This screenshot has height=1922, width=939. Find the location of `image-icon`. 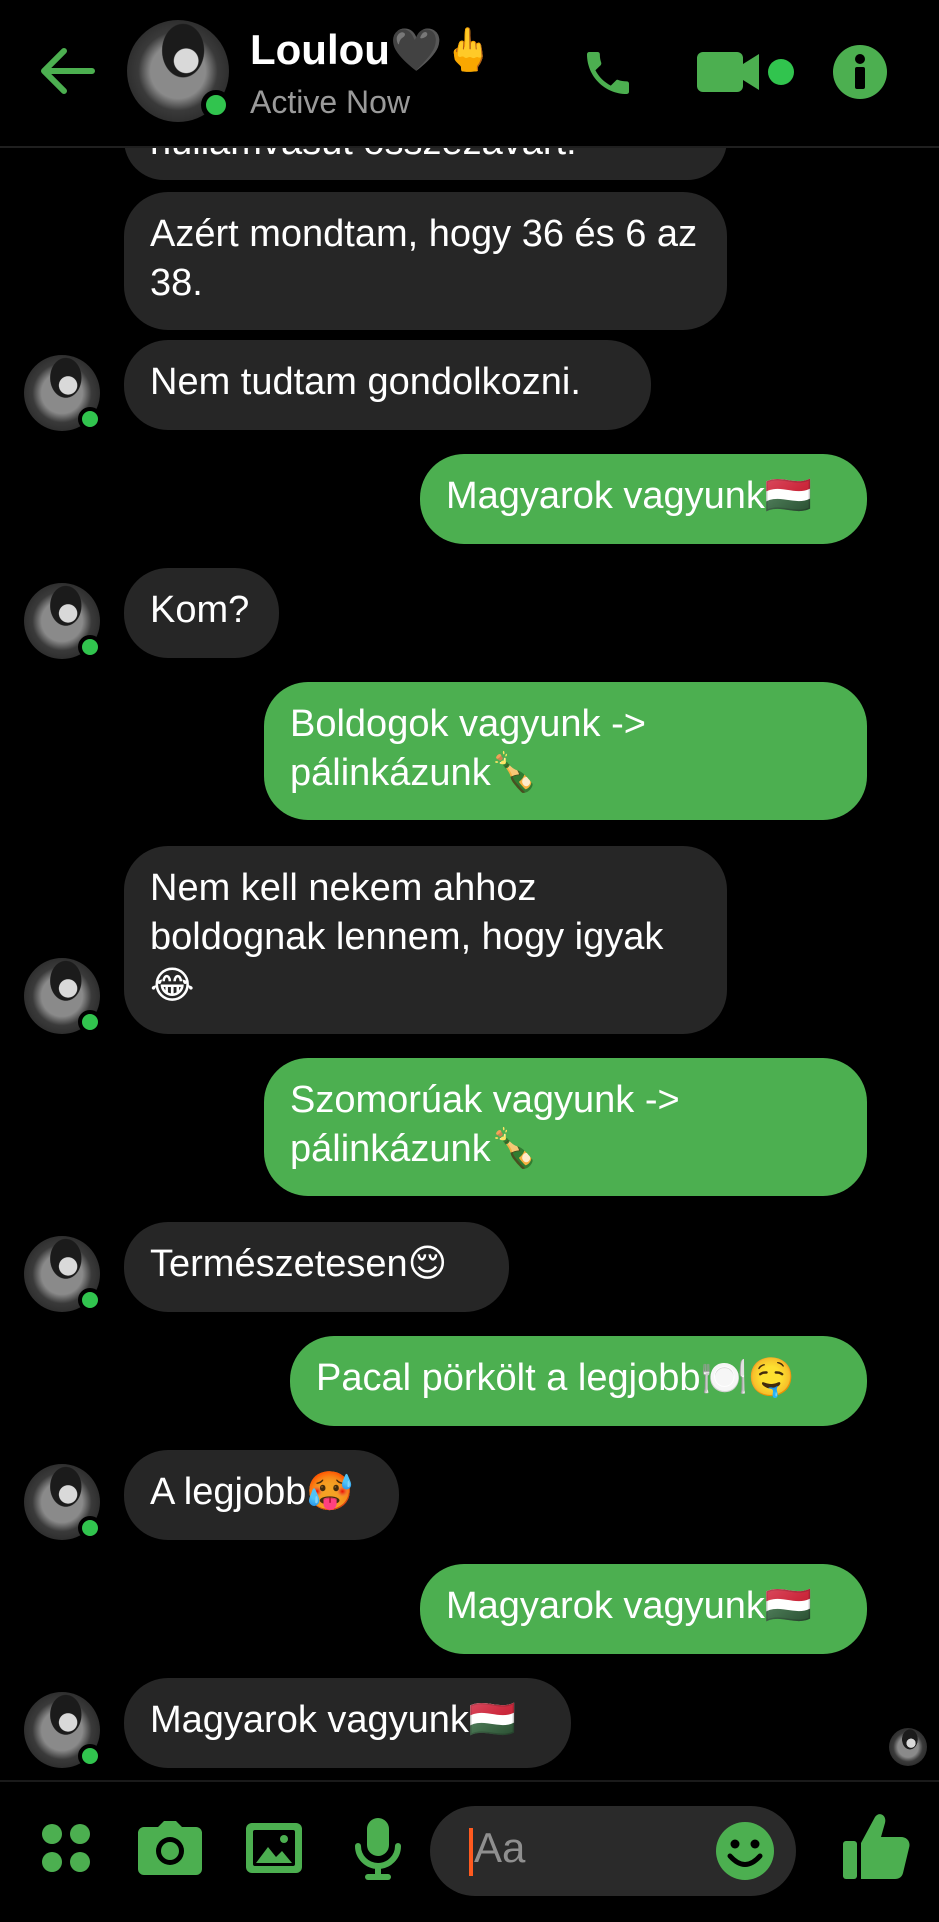

image-icon is located at coordinates (274, 1848).